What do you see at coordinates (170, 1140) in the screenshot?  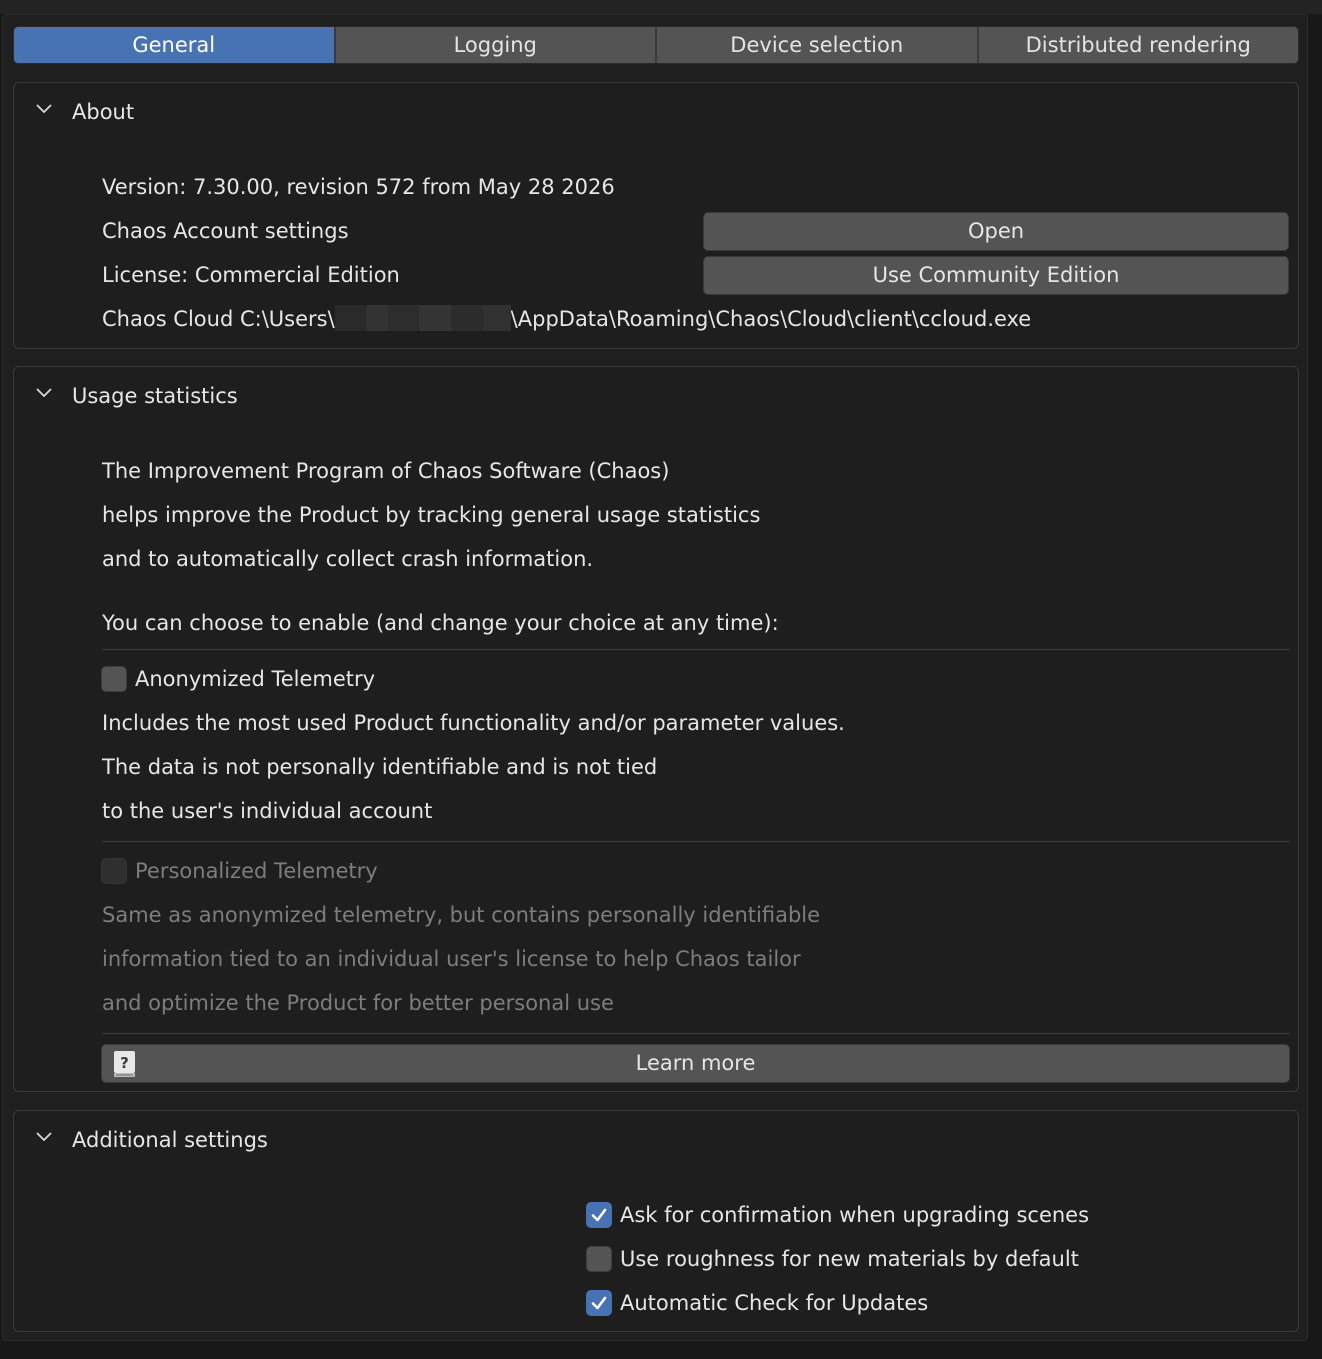 I see `additional-title: Additional settings` at bounding box center [170, 1140].